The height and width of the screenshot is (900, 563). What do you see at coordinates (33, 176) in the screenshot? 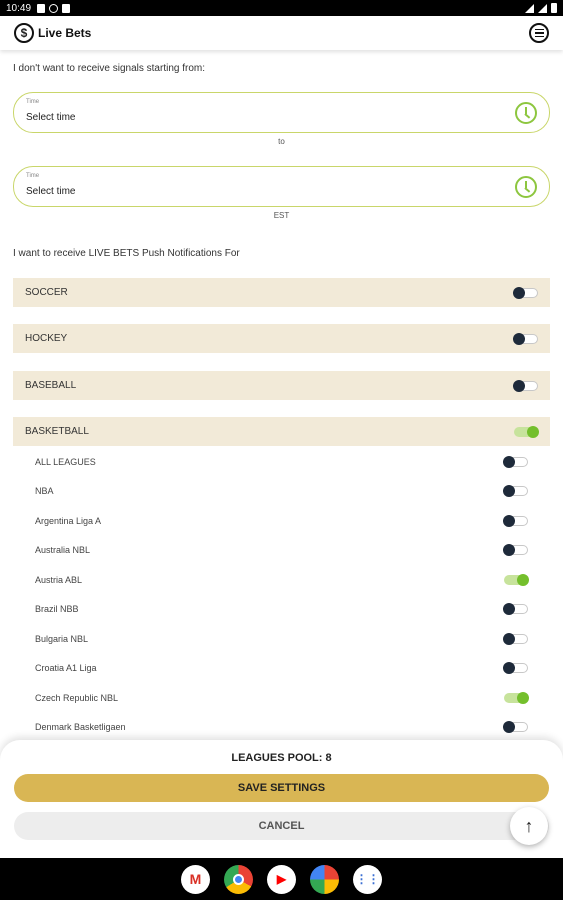
I see `time-to-label: Time` at bounding box center [33, 176].